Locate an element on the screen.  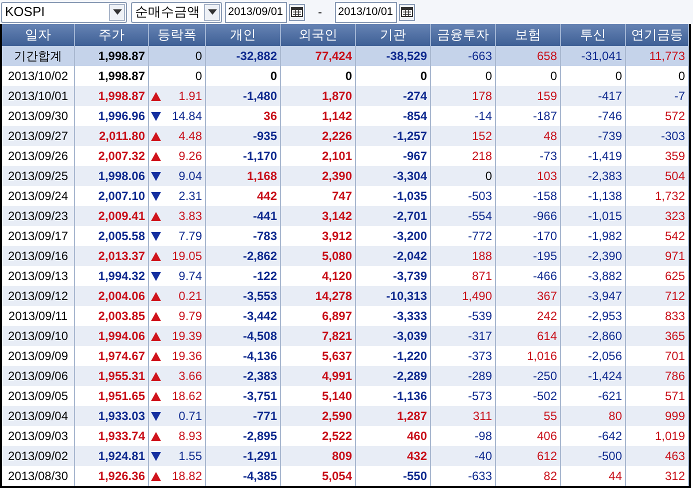
table-cell-text: 3.83 is located at coordinates (190, 216).